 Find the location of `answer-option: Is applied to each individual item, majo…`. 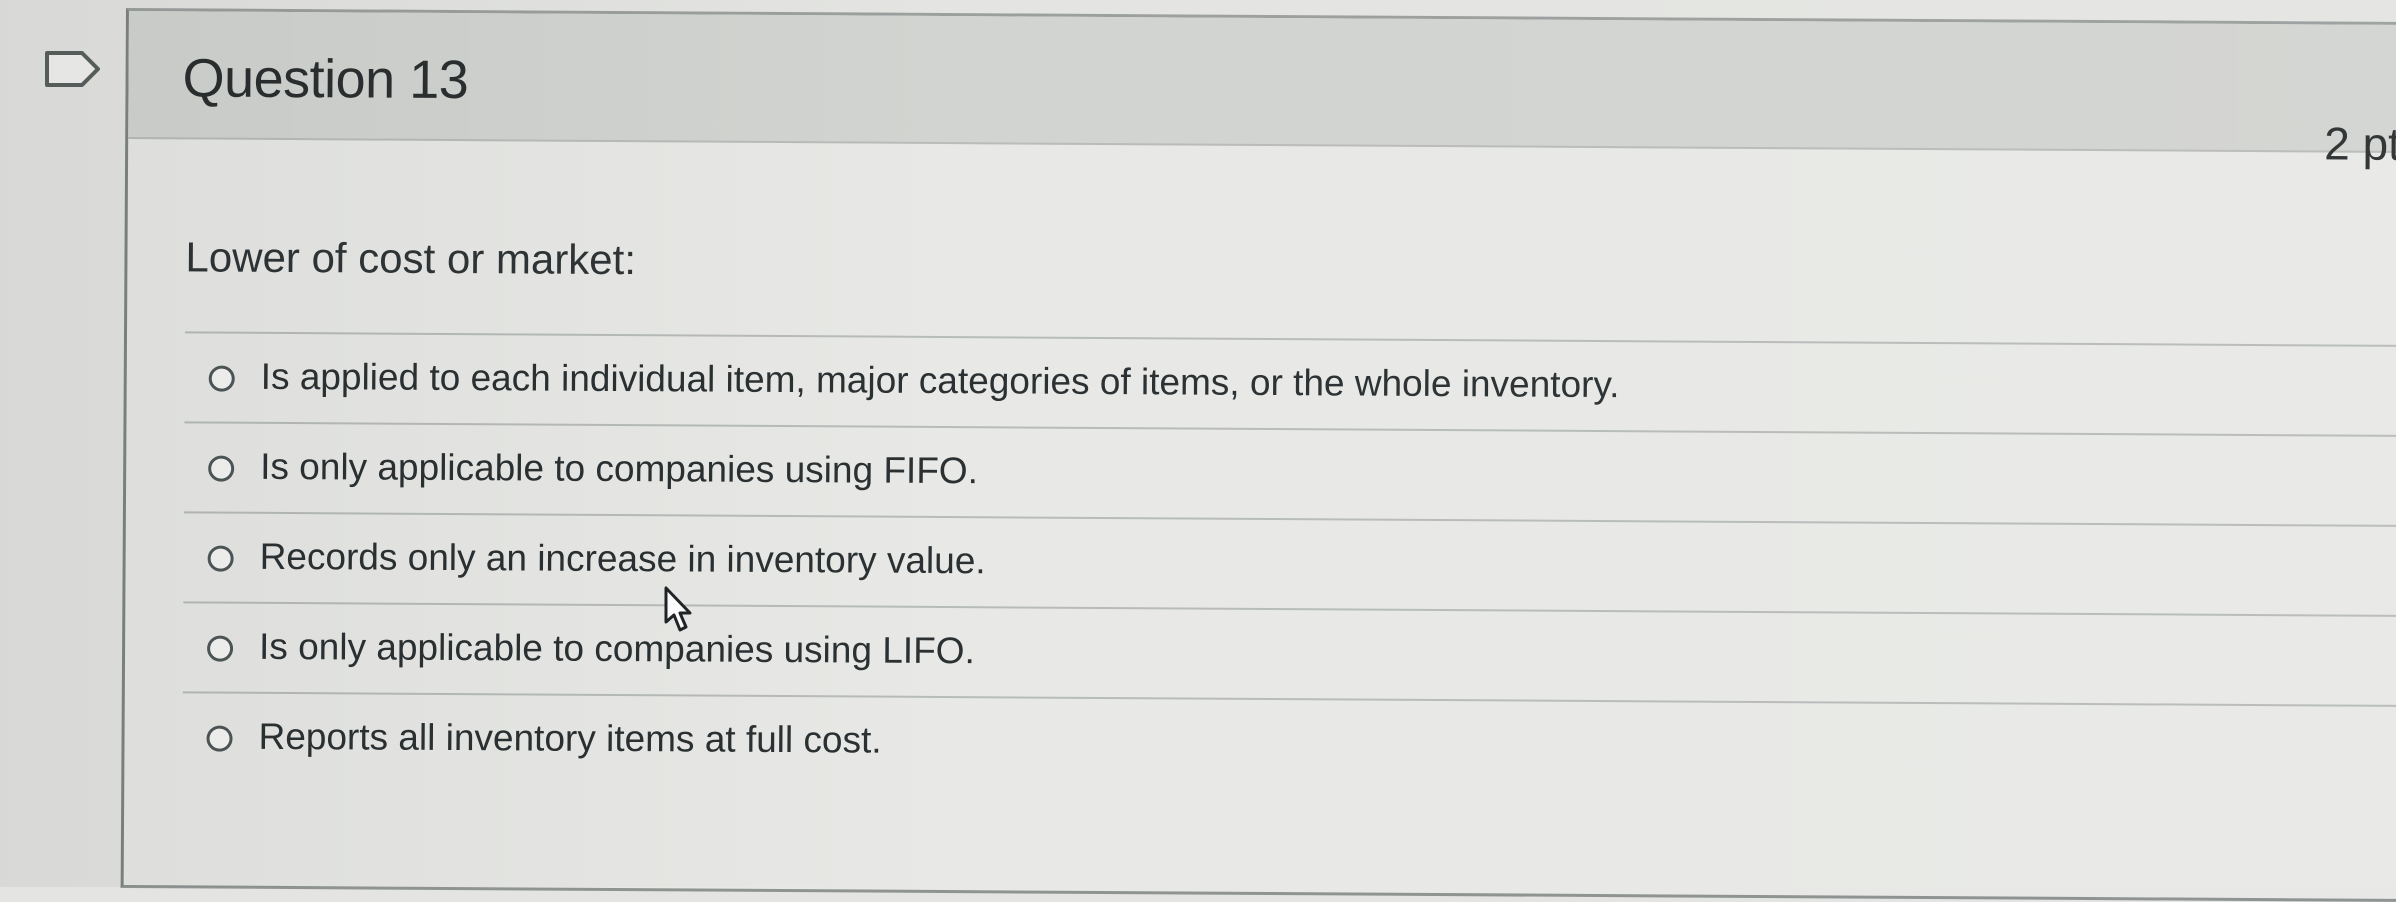

answer-option: Is applied to each individual item, majo… is located at coordinates (1290, 383).